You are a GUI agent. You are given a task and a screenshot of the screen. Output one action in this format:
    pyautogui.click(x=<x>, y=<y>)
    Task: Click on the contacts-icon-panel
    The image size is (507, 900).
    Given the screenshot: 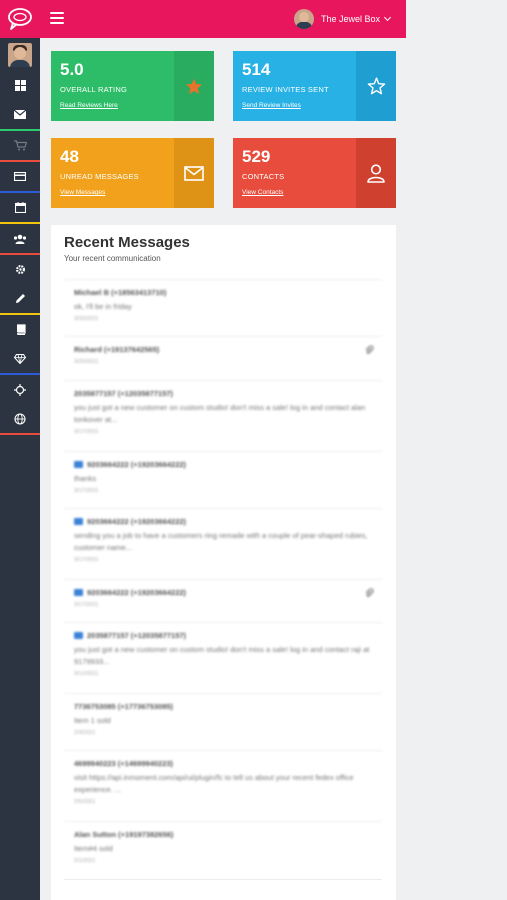 What is the action you would take?
    pyautogui.click(x=376, y=173)
    